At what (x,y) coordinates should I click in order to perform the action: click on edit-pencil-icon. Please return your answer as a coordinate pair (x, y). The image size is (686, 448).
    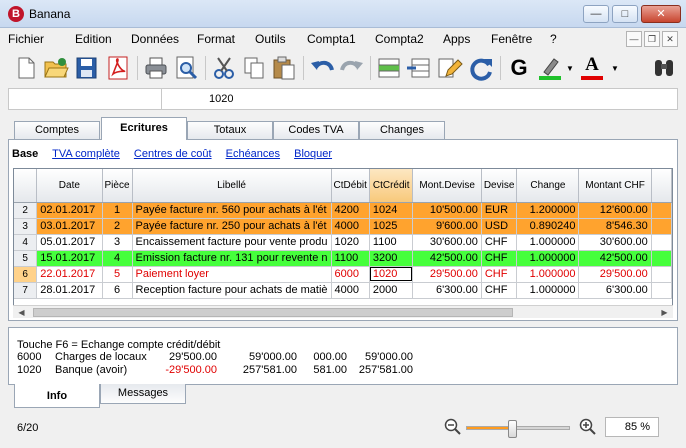
    Looking at the image, I should click on (449, 68).